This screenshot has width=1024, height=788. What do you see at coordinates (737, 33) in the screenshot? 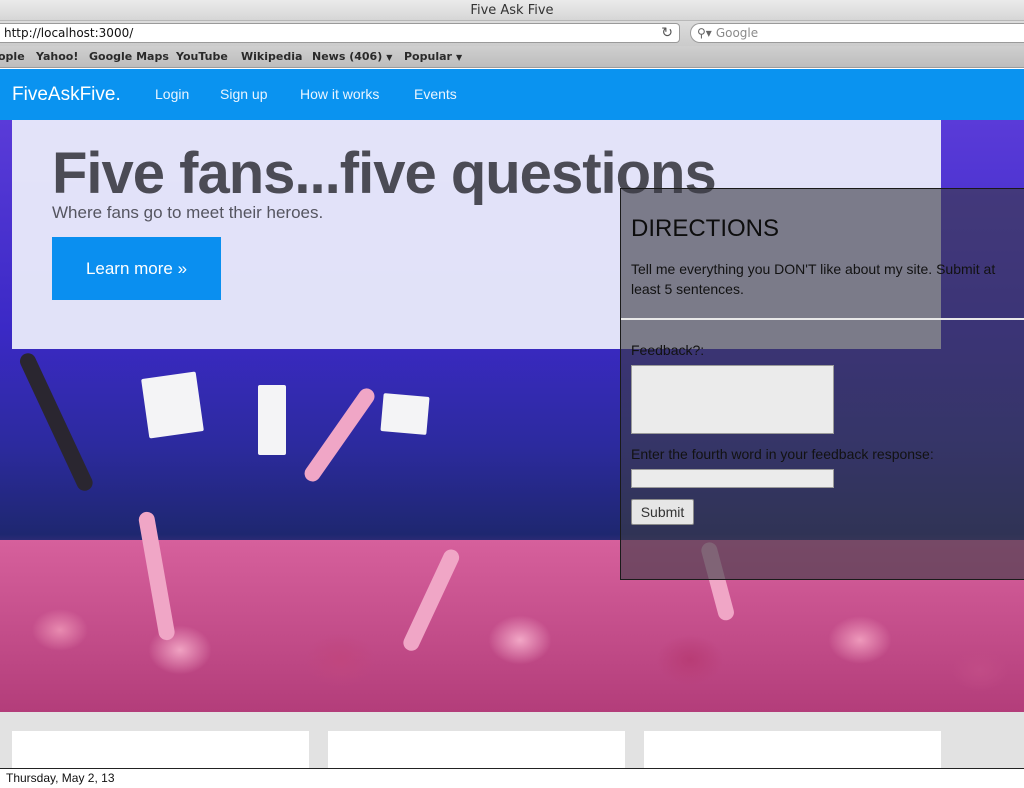
I see `search-placeholder: Google` at bounding box center [737, 33].